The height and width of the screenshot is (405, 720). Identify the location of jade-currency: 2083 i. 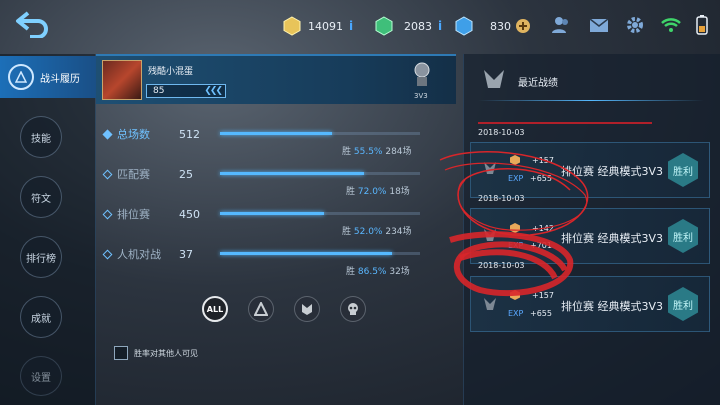
(408, 26).